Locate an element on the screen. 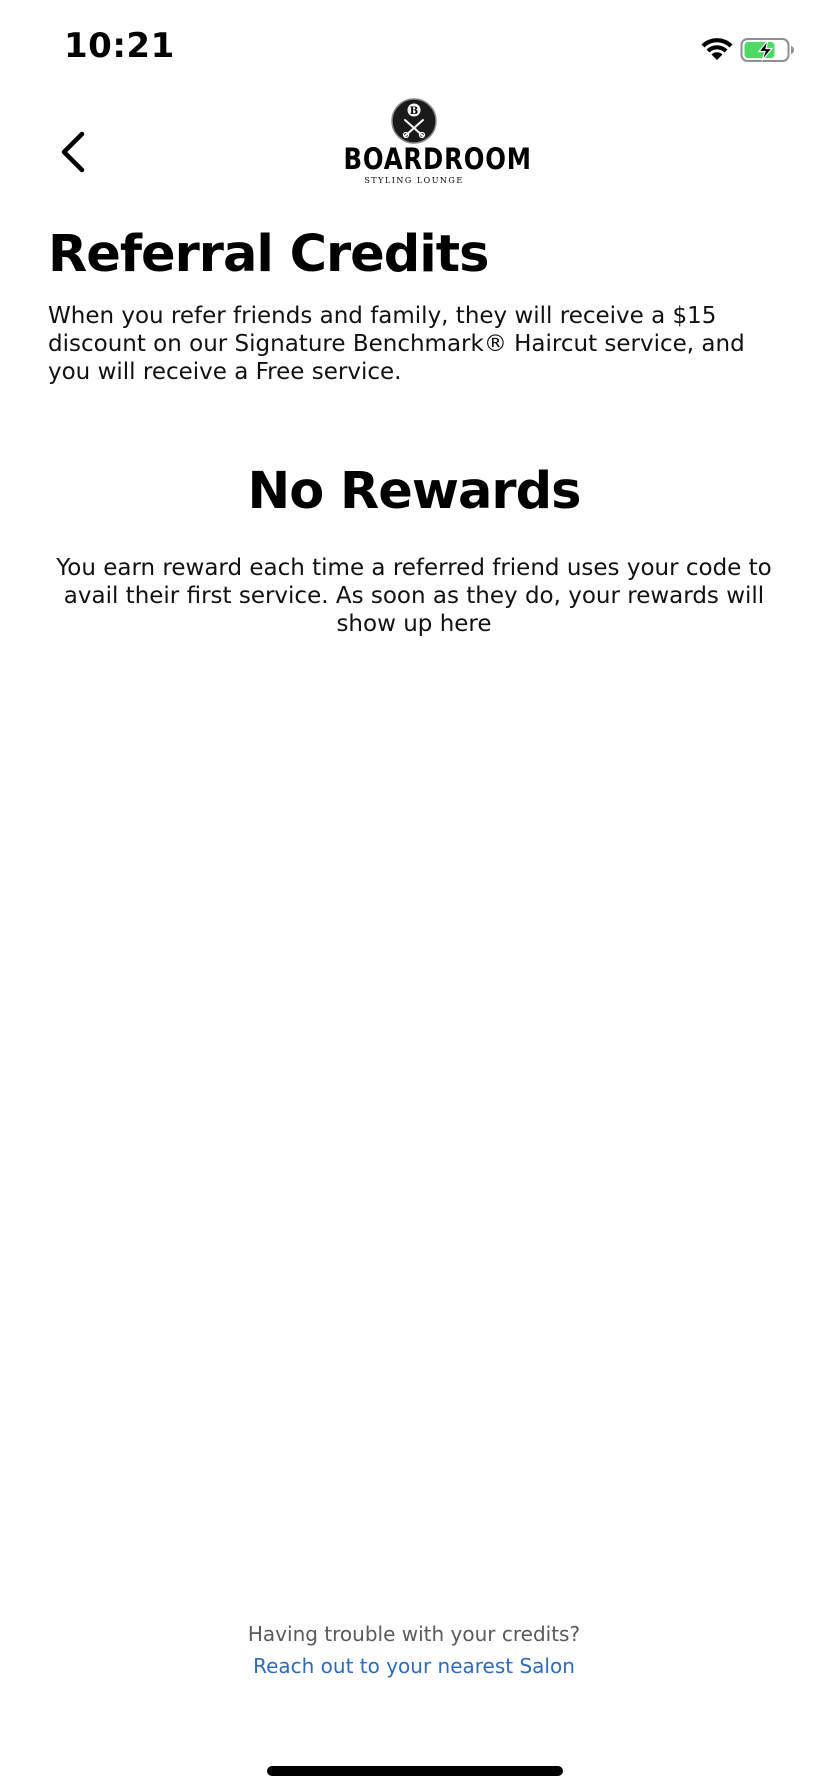 The height and width of the screenshot is (1792, 828). logo-tagline: STYLING LOUNGE is located at coordinates (414, 180).